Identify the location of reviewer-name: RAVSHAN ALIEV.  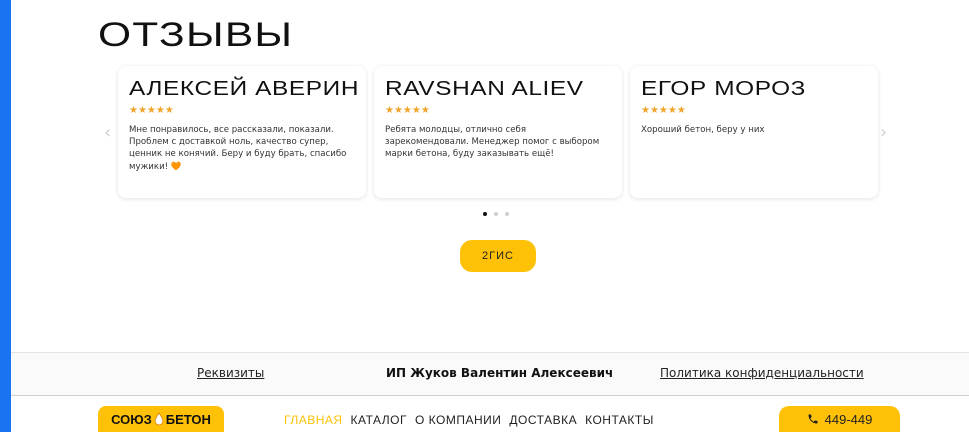
(484, 89).